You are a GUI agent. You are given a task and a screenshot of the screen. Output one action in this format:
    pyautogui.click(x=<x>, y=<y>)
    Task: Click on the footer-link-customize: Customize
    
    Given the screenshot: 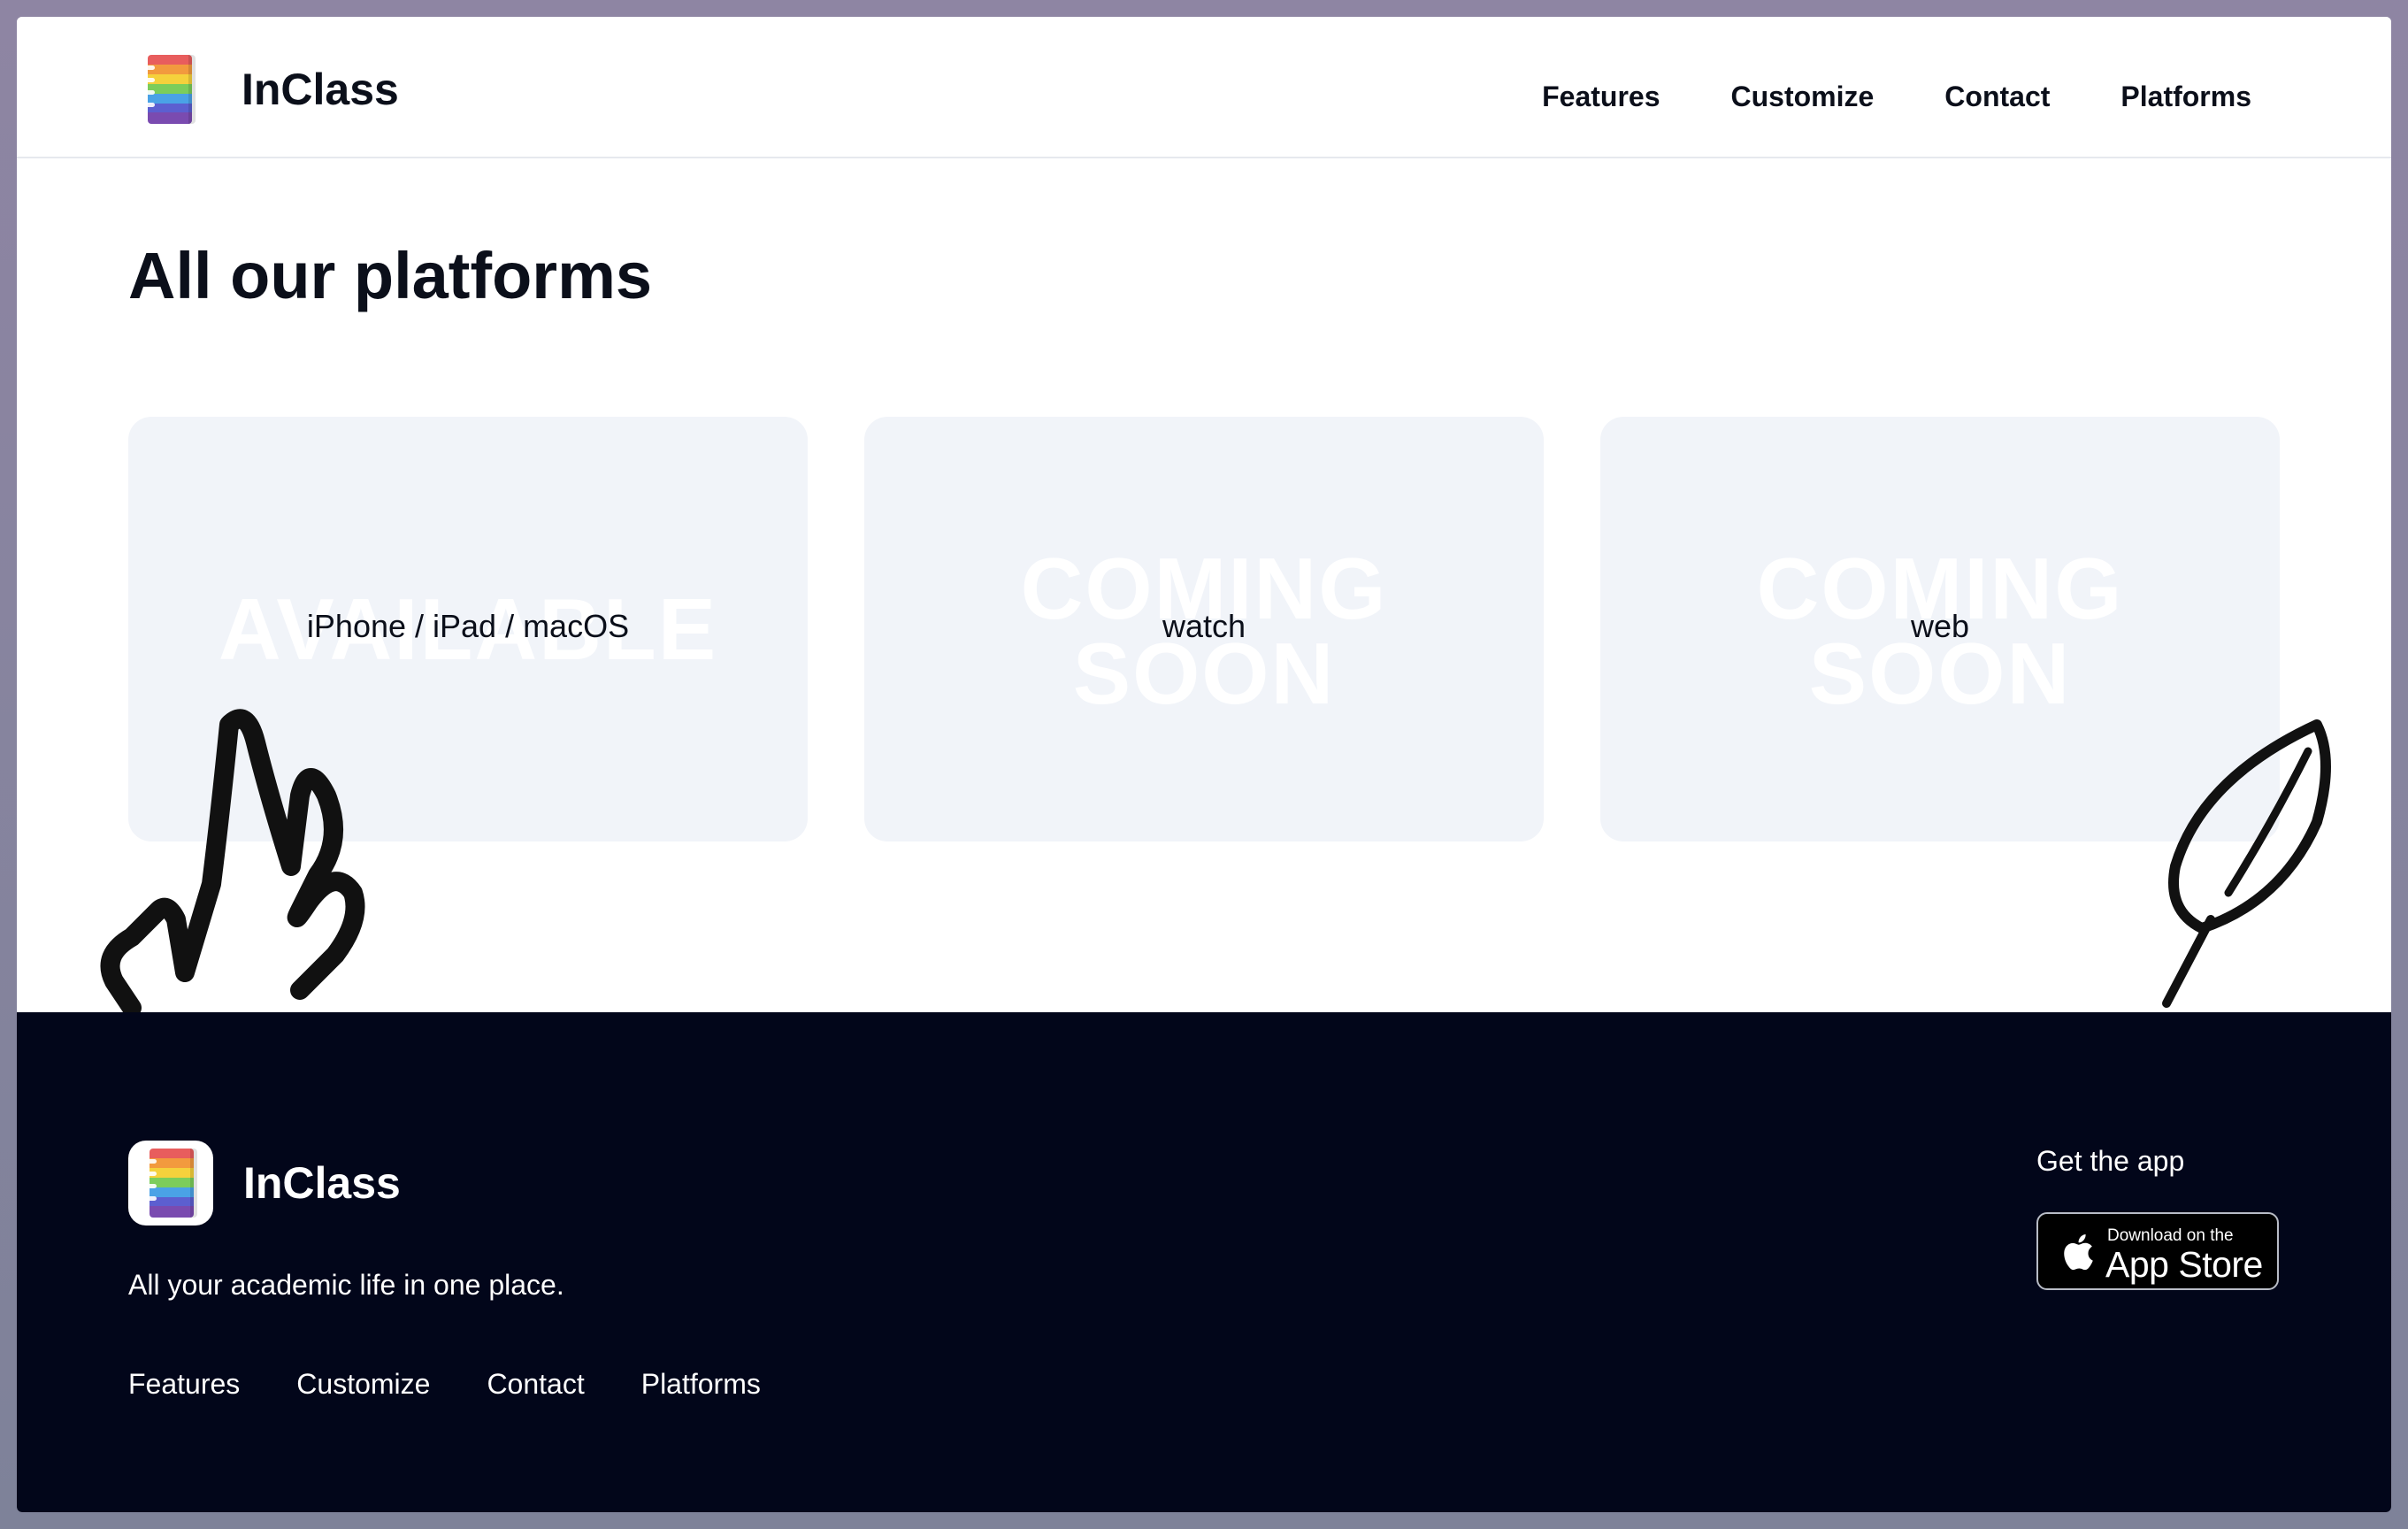 What is the action you would take?
    pyautogui.click(x=363, y=1384)
    